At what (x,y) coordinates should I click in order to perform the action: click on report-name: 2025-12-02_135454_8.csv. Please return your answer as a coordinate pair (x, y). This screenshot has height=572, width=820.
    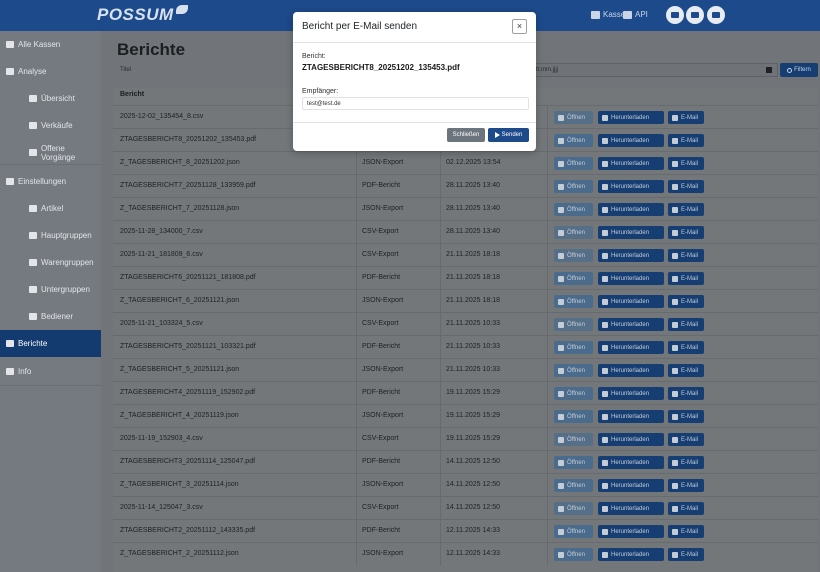
    Looking at the image, I should click on (162, 116).